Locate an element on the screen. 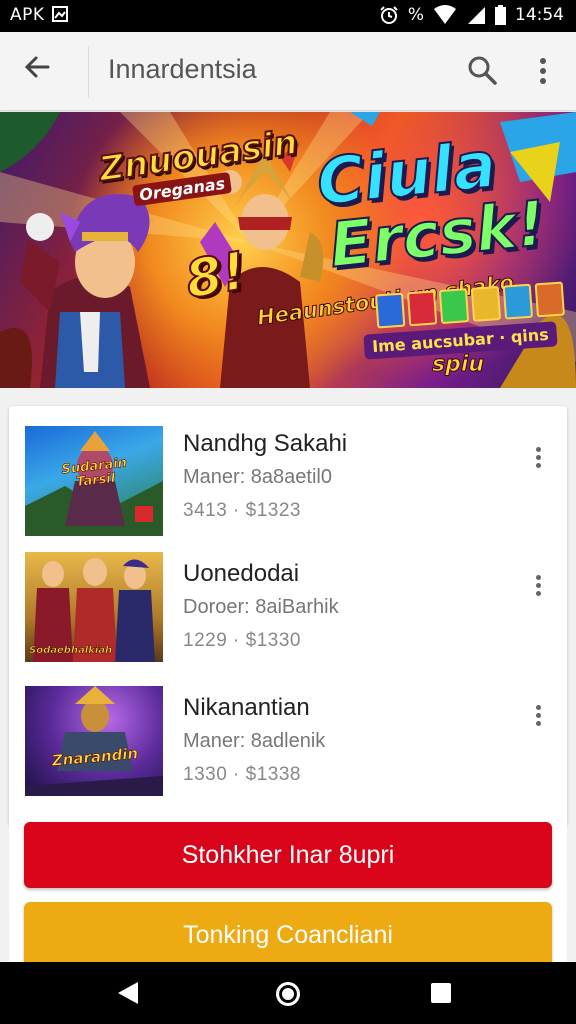  page-title: Innardentsia is located at coordinates (182, 69).